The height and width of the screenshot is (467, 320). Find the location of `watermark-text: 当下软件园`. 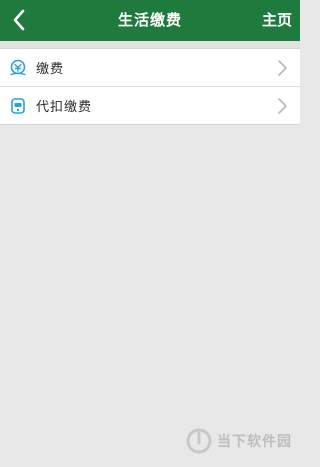

watermark-text: 当下软件园 is located at coordinates (254, 442).